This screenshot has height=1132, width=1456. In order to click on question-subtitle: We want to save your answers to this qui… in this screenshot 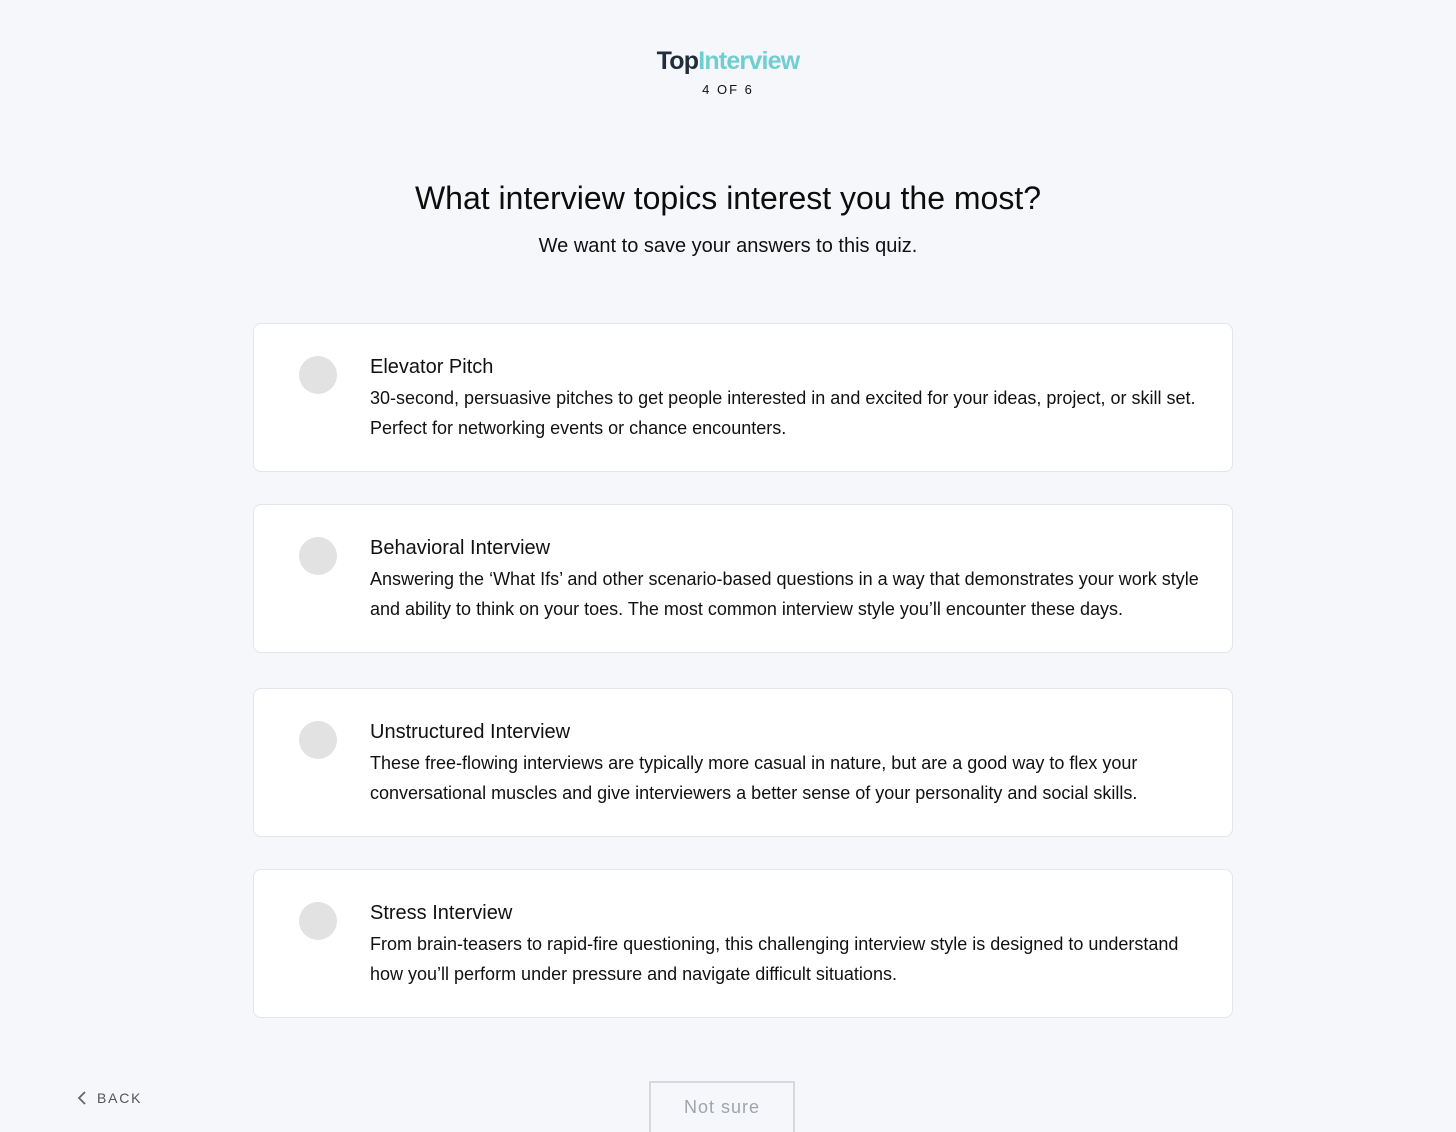, I will do `click(728, 246)`.